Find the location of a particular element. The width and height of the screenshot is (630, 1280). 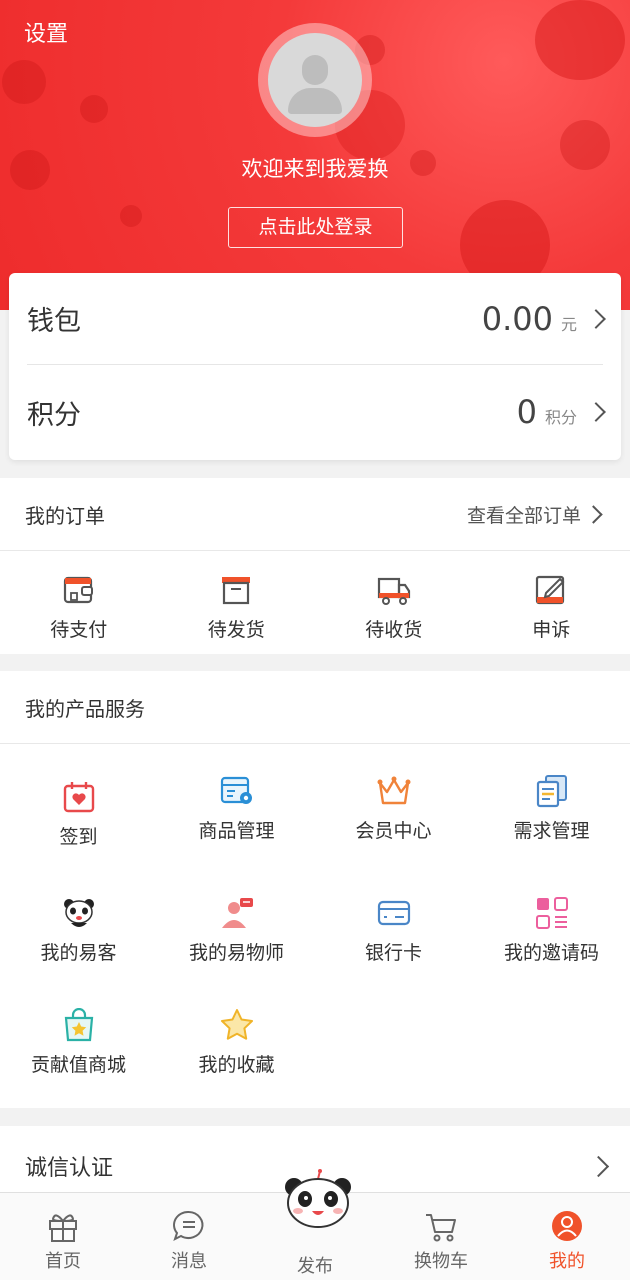

tab-label: 我的 is located at coordinates (567, 1261).